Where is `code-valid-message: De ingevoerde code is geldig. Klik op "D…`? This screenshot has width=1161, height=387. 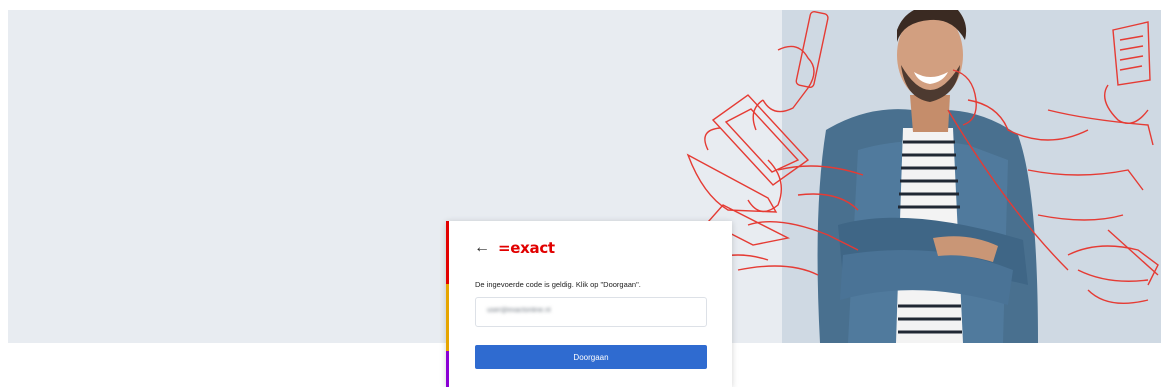
code-valid-message: De ingevoerde code is geldig. Klik op "D… is located at coordinates (558, 284).